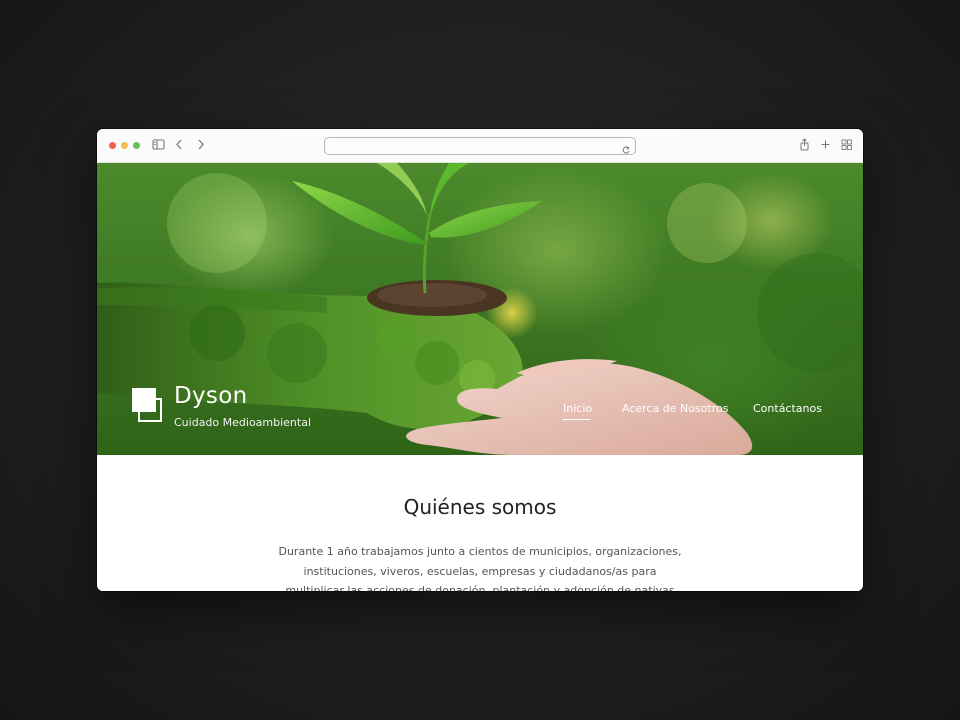 The width and height of the screenshot is (960, 720). I want to click on section-title: Quiénes somos, so click(480, 507).